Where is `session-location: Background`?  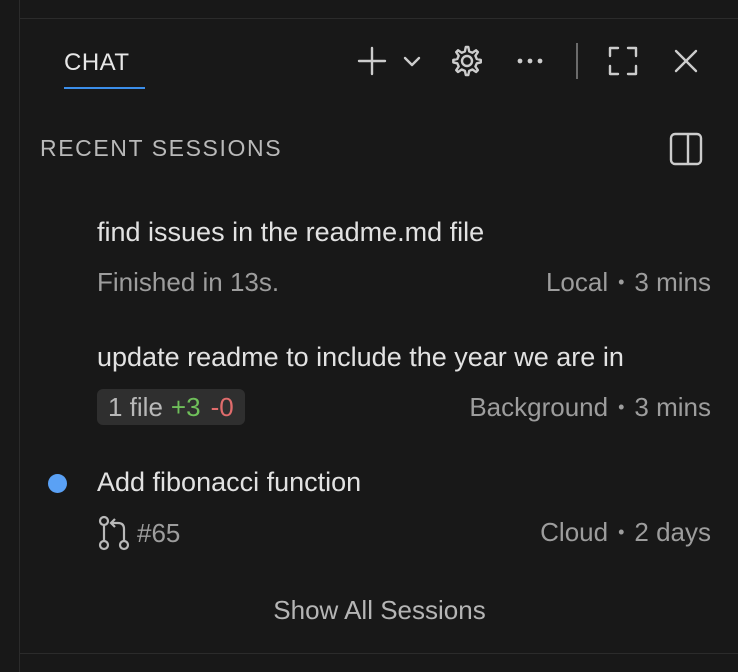
session-location: Background is located at coordinates (539, 407).